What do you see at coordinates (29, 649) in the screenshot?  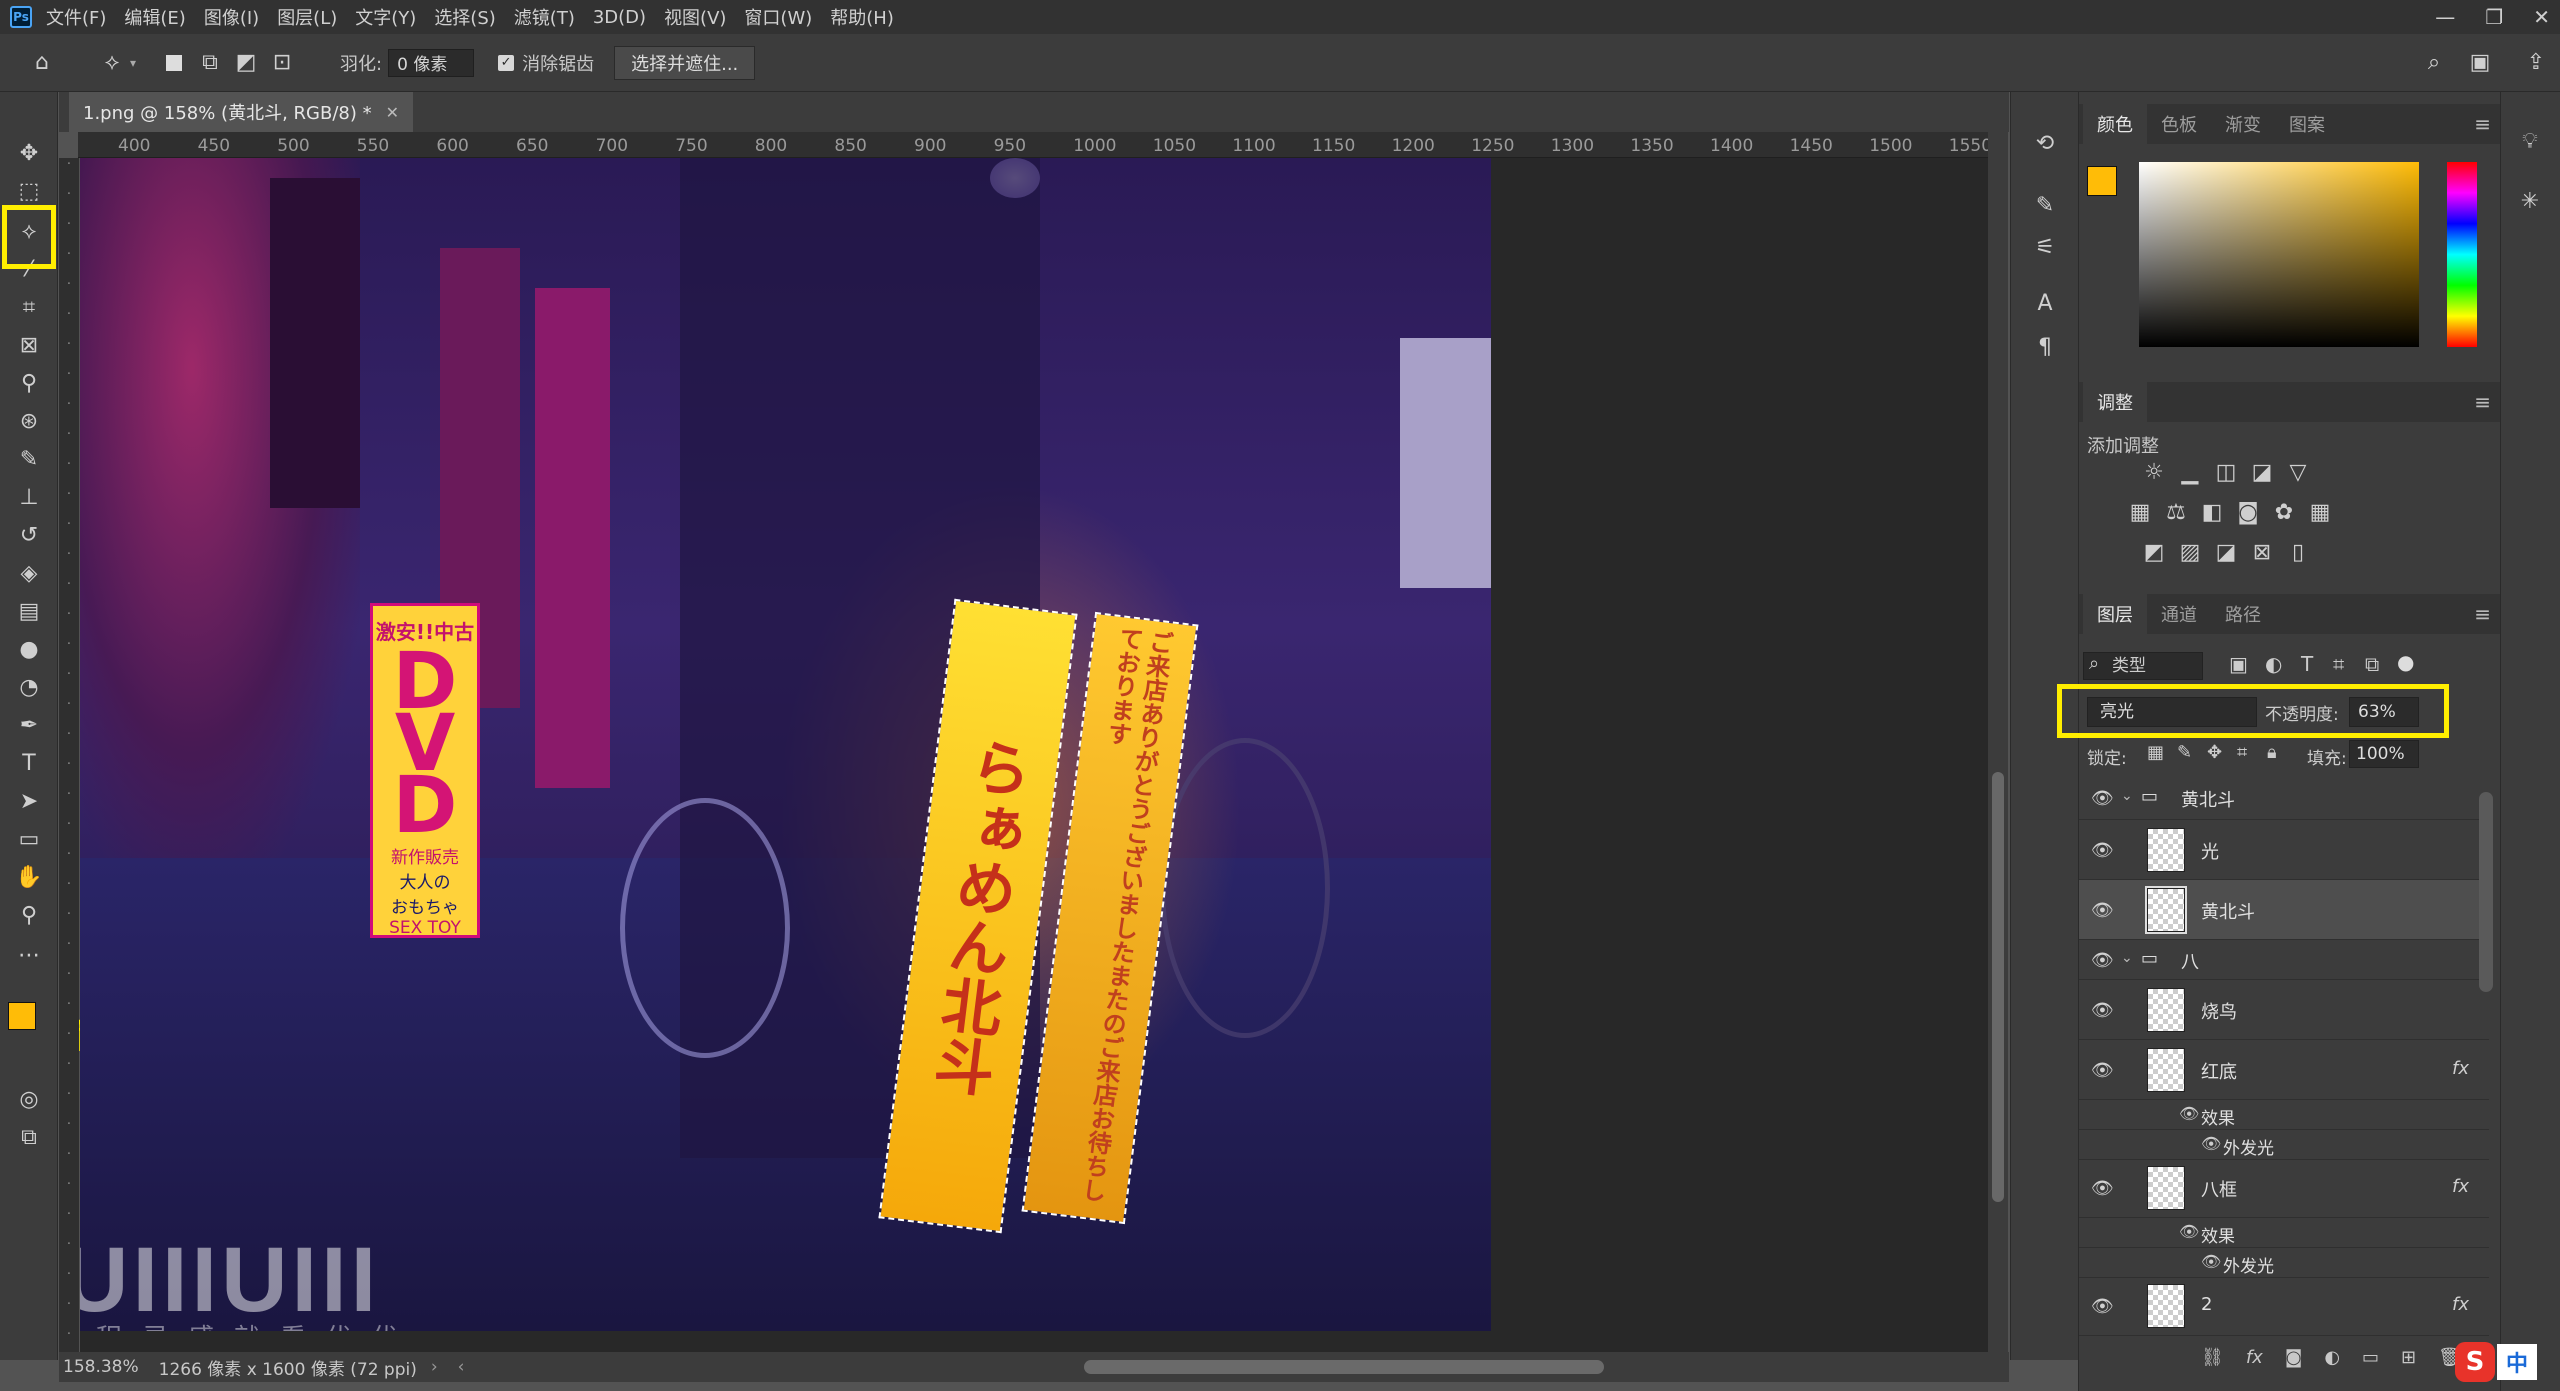 I see `blur-tool-icon: ●` at bounding box center [29, 649].